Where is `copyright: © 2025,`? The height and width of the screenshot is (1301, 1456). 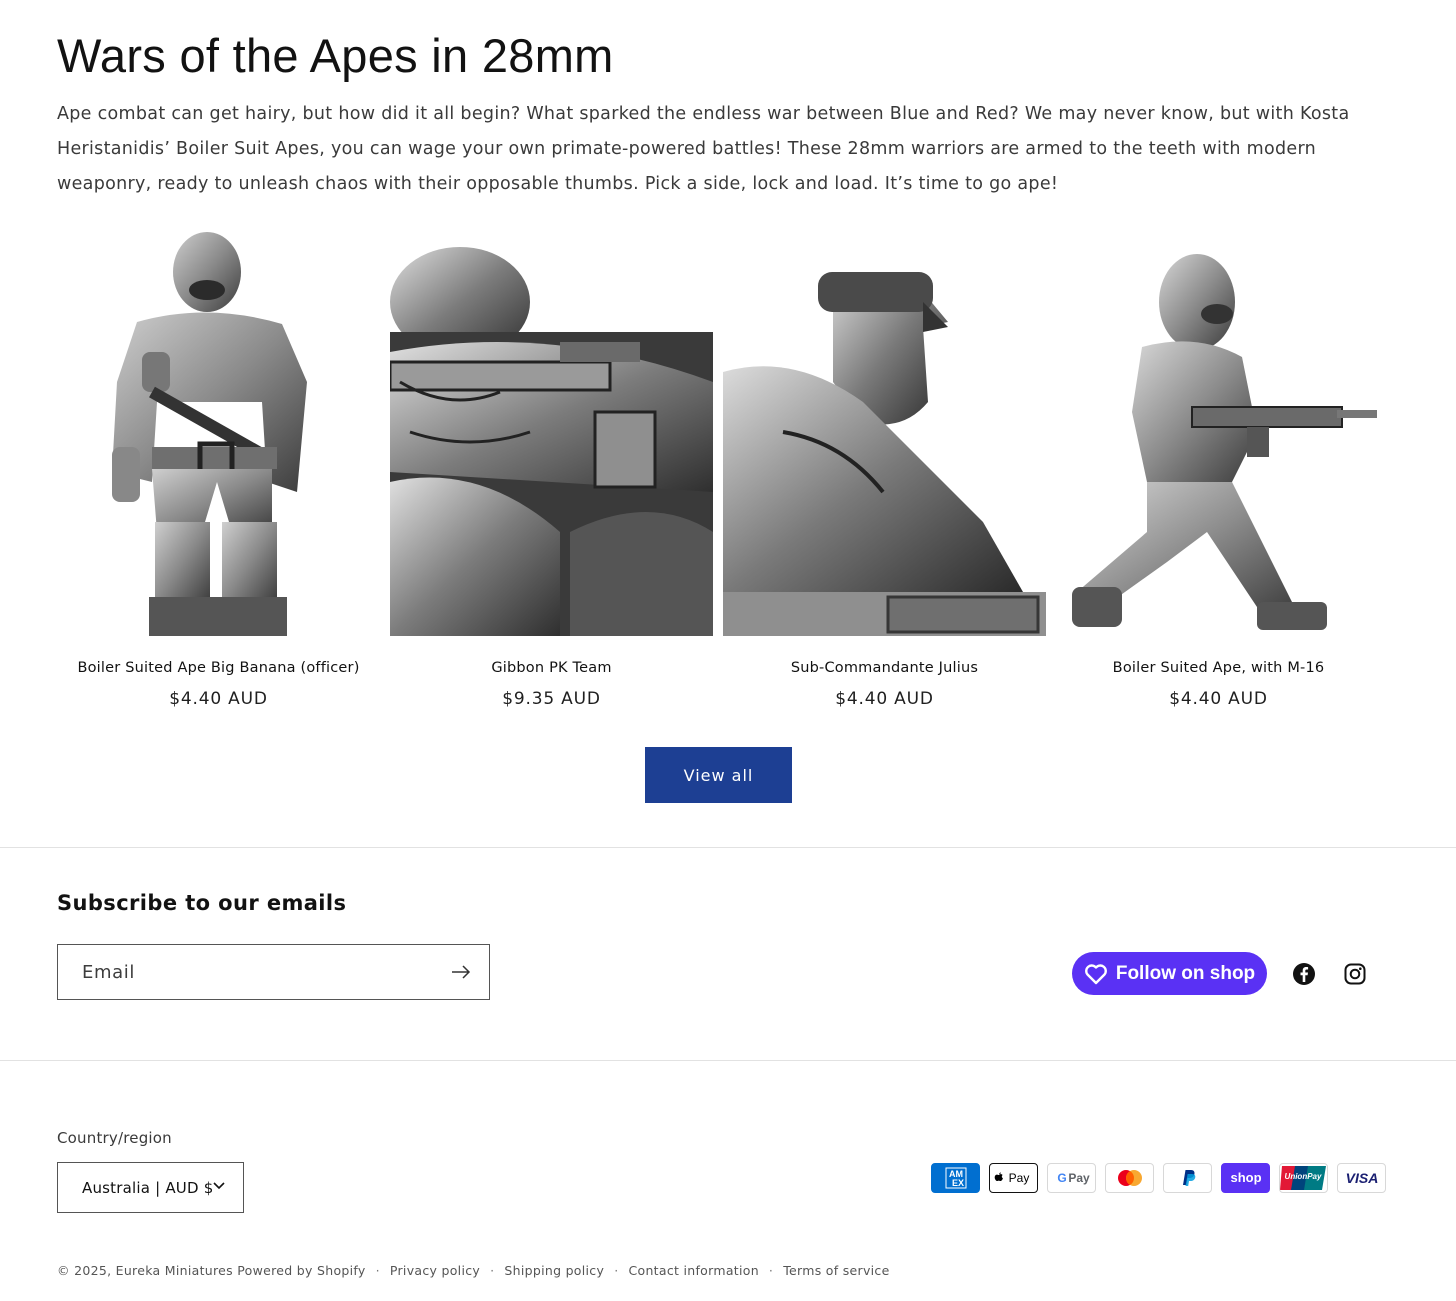
copyright: © 2025, is located at coordinates (84, 1270).